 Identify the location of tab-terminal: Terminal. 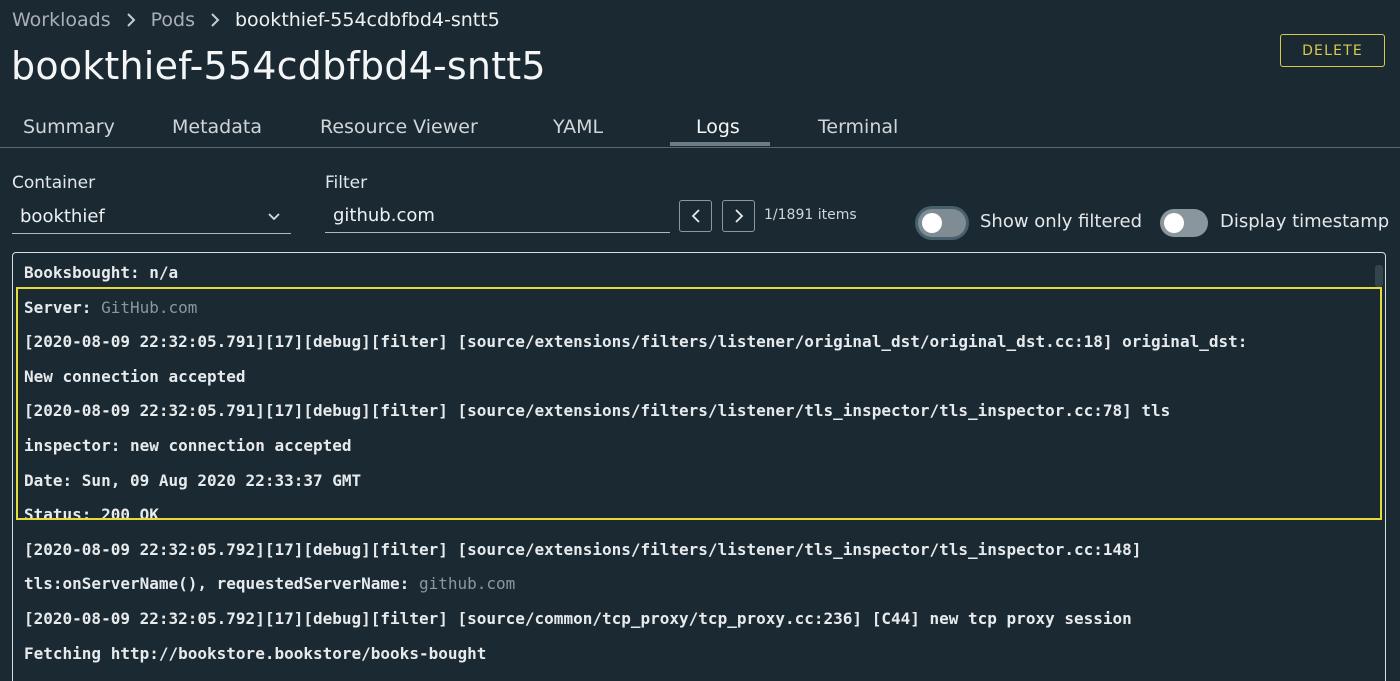
(858, 127).